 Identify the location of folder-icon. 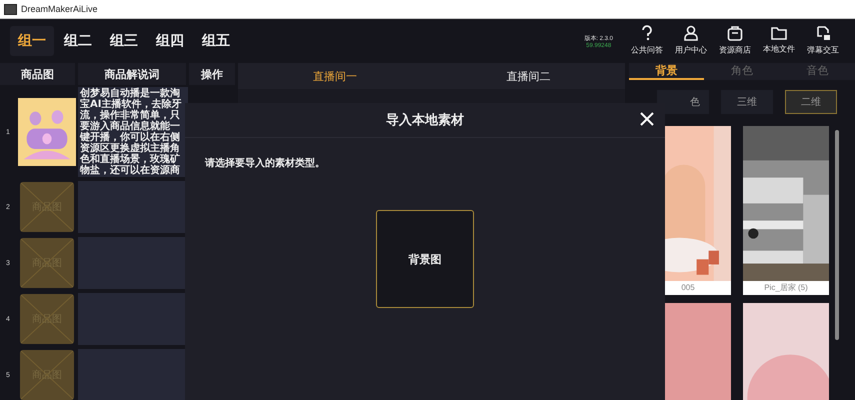
(779, 33).